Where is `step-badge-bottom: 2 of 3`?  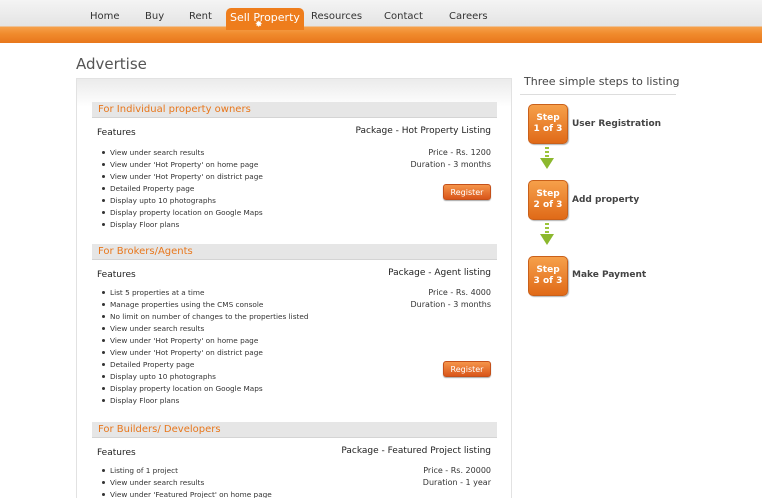 step-badge-bottom: 2 of 3 is located at coordinates (548, 205).